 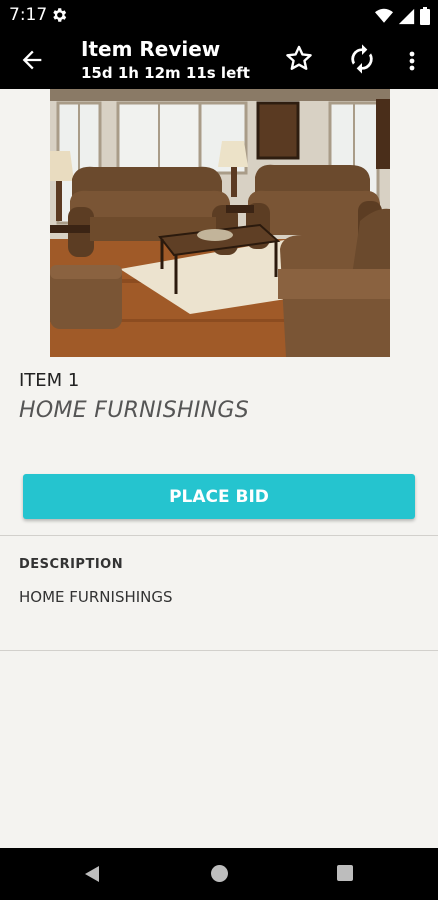 I want to click on arrow-back-icon, so click(x=32, y=60).